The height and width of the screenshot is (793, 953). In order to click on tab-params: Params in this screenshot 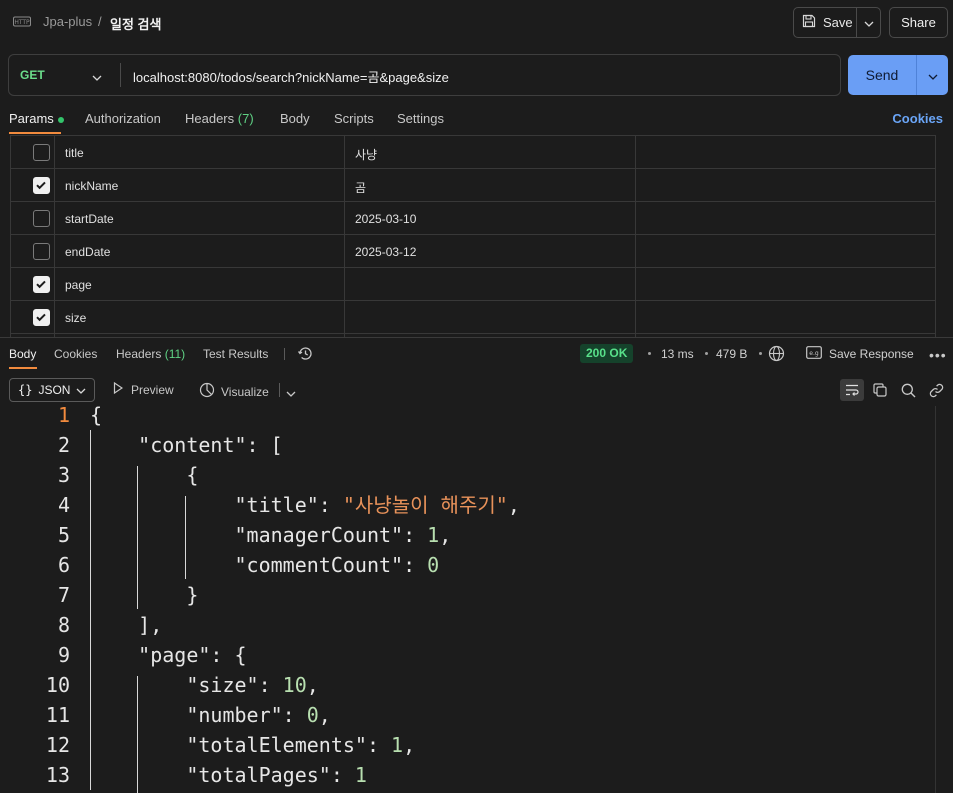, I will do `click(36, 118)`.